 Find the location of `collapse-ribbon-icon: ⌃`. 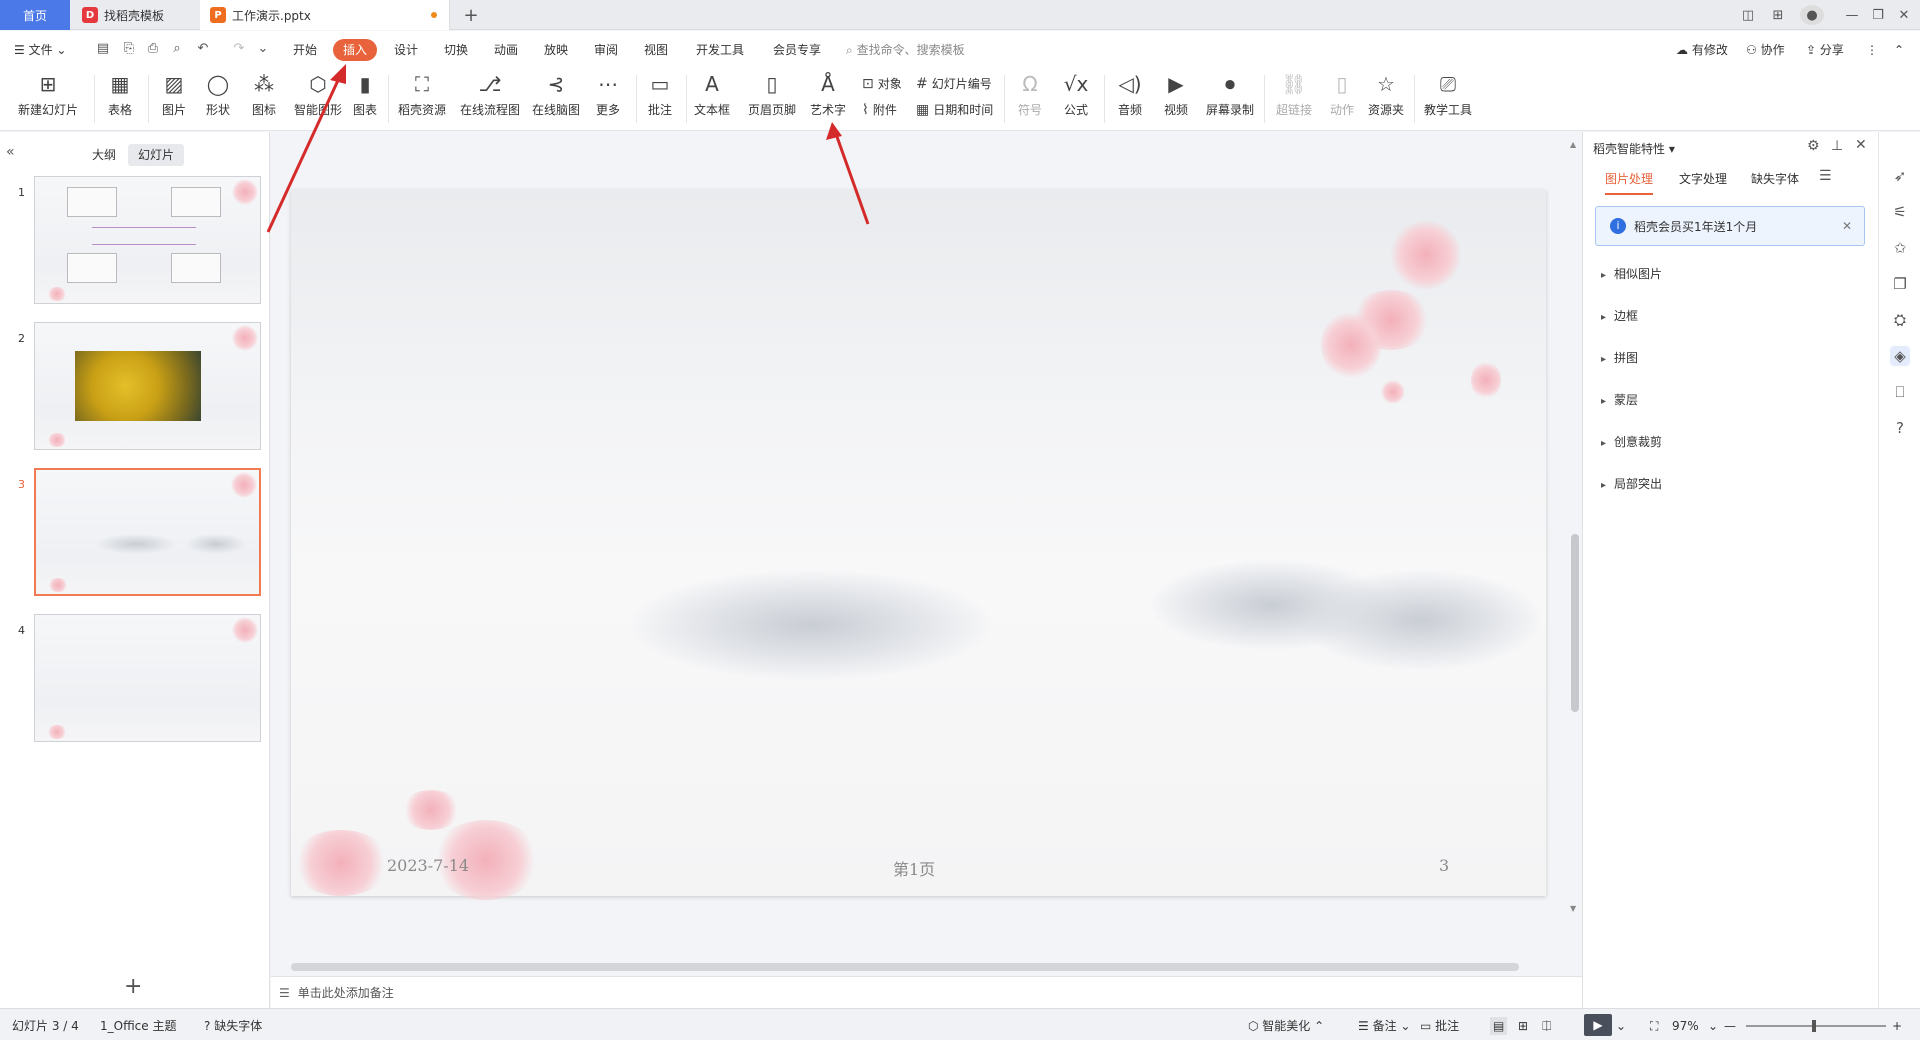

collapse-ribbon-icon: ⌃ is located at coordinates (1899, 50).